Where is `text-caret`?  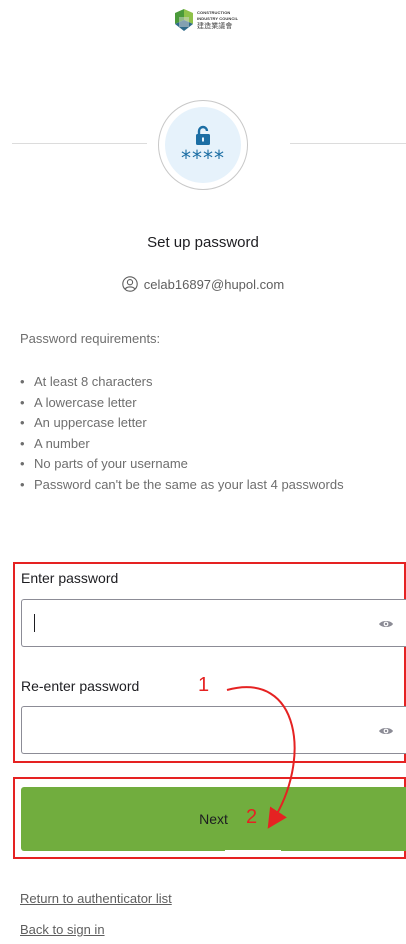
text-caret is located at coordinates (34, 623).